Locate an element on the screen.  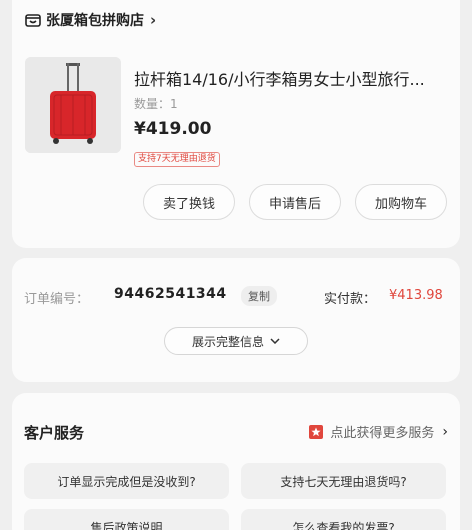
faq-item: 订单显示完成但是没收到? is located at coordinates (126, 481).